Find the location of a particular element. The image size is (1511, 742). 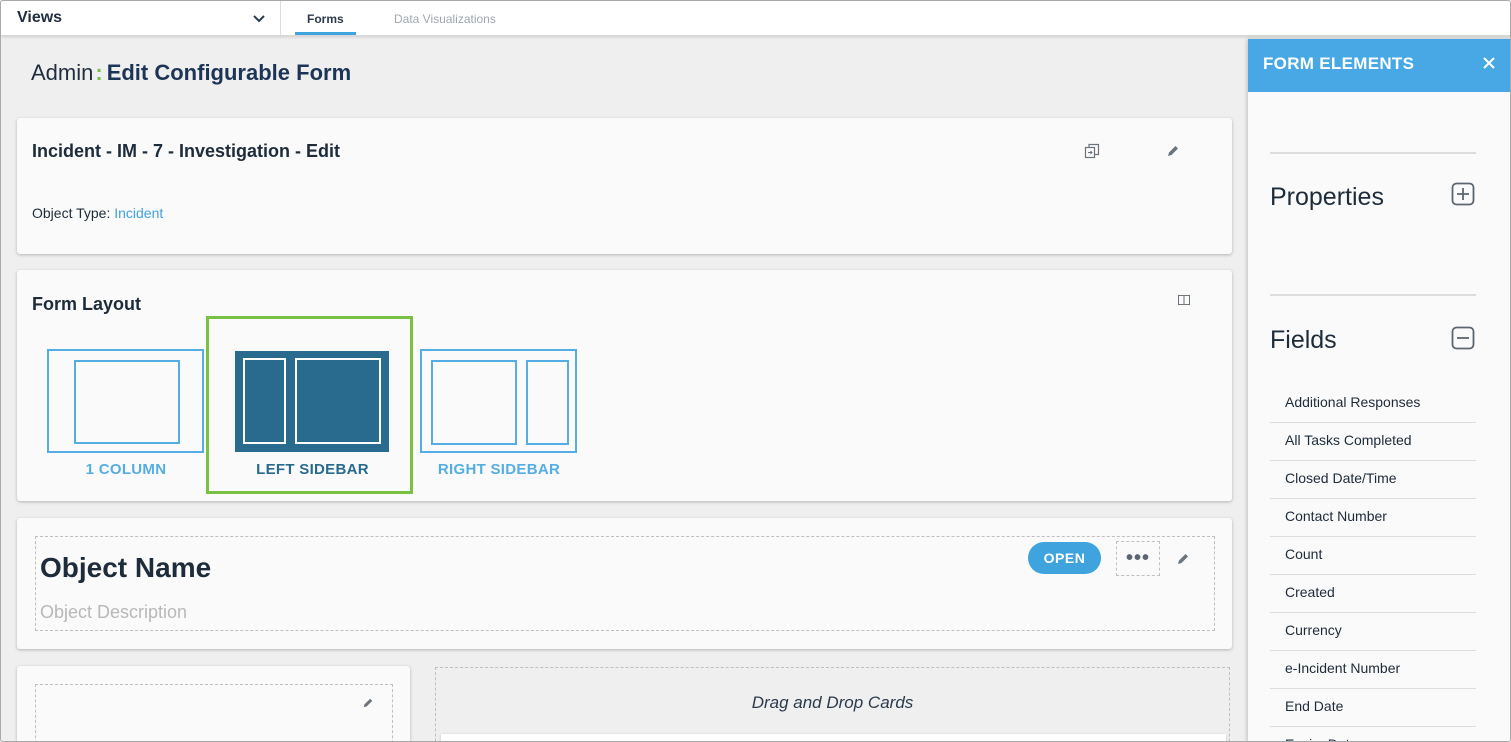

views-dropdown: Views is located at coordinates (141, 18).